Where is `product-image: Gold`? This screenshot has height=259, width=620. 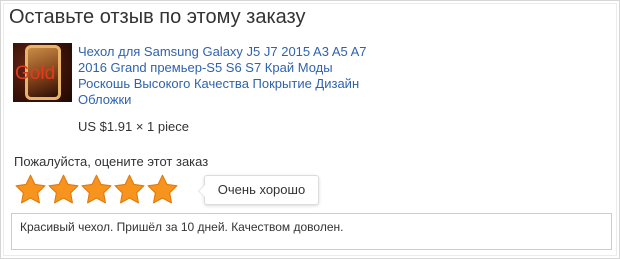
product-image: Gold is located at coordinates (42, 72).